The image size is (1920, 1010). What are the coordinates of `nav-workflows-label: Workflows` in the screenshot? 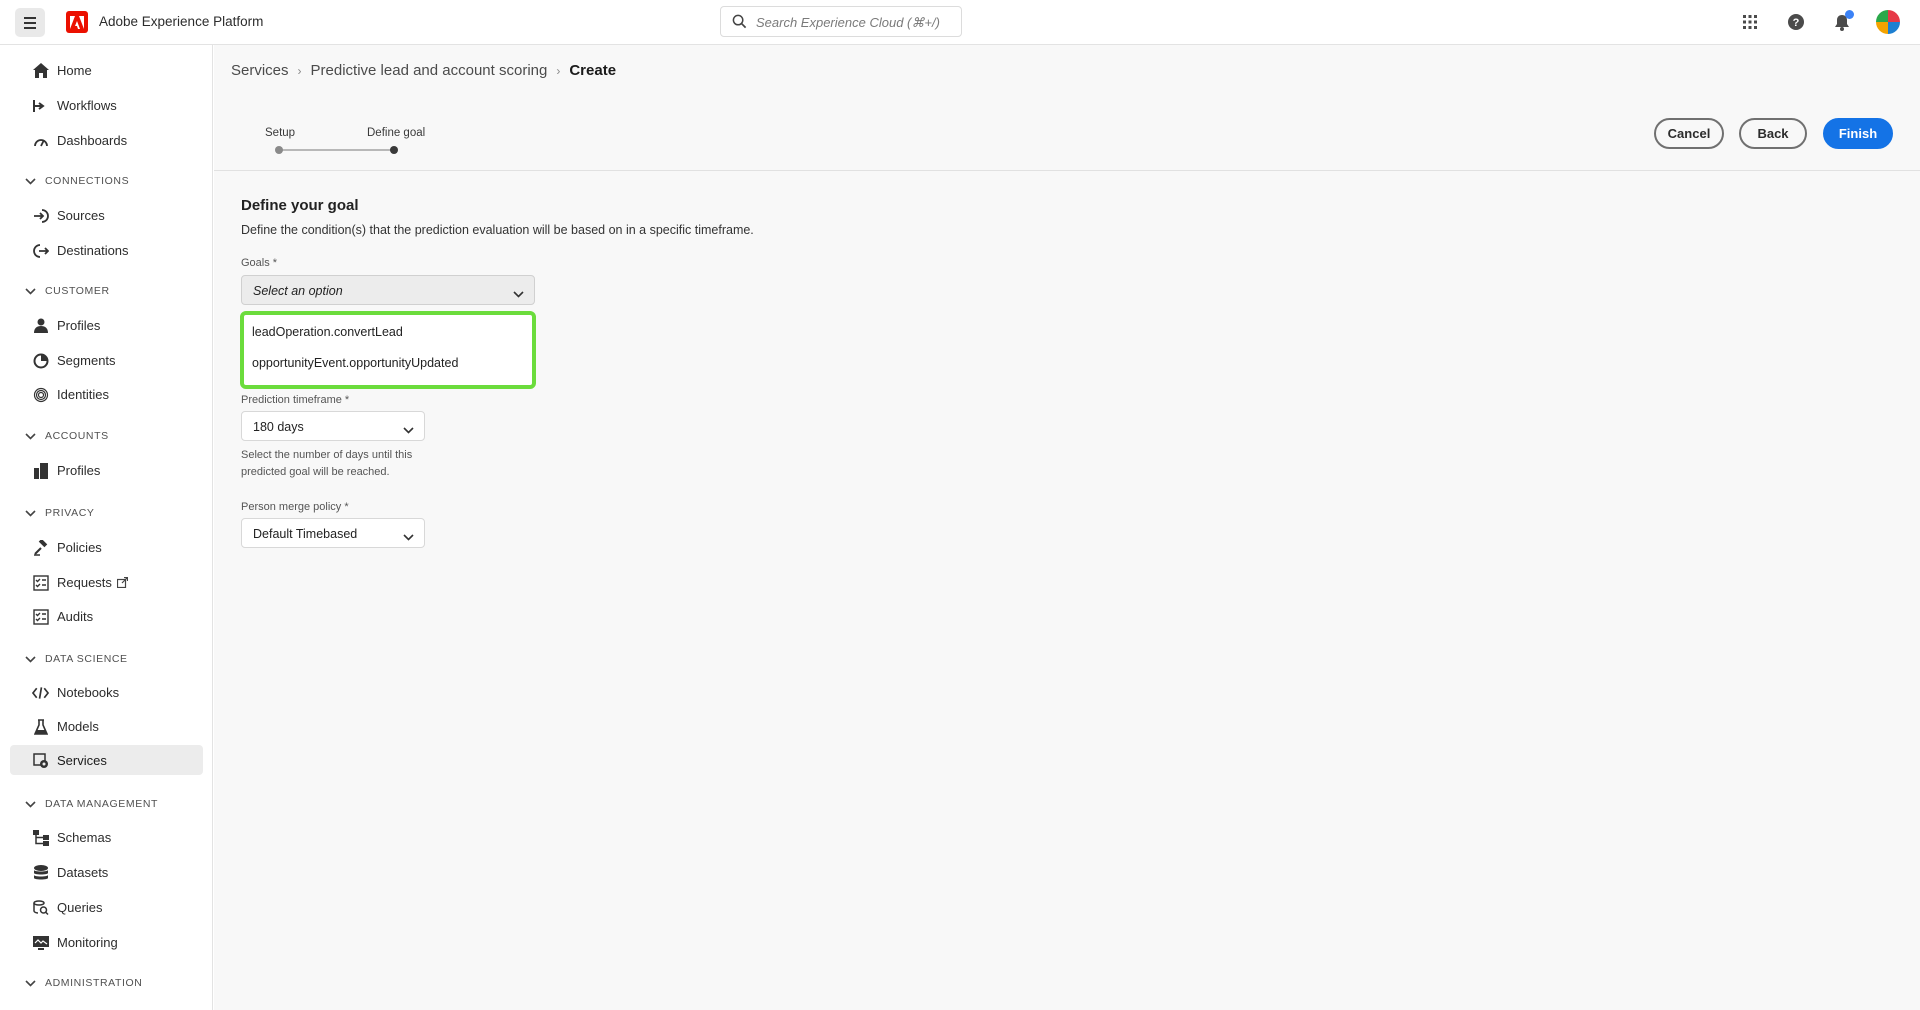 It's located at (87, 105).